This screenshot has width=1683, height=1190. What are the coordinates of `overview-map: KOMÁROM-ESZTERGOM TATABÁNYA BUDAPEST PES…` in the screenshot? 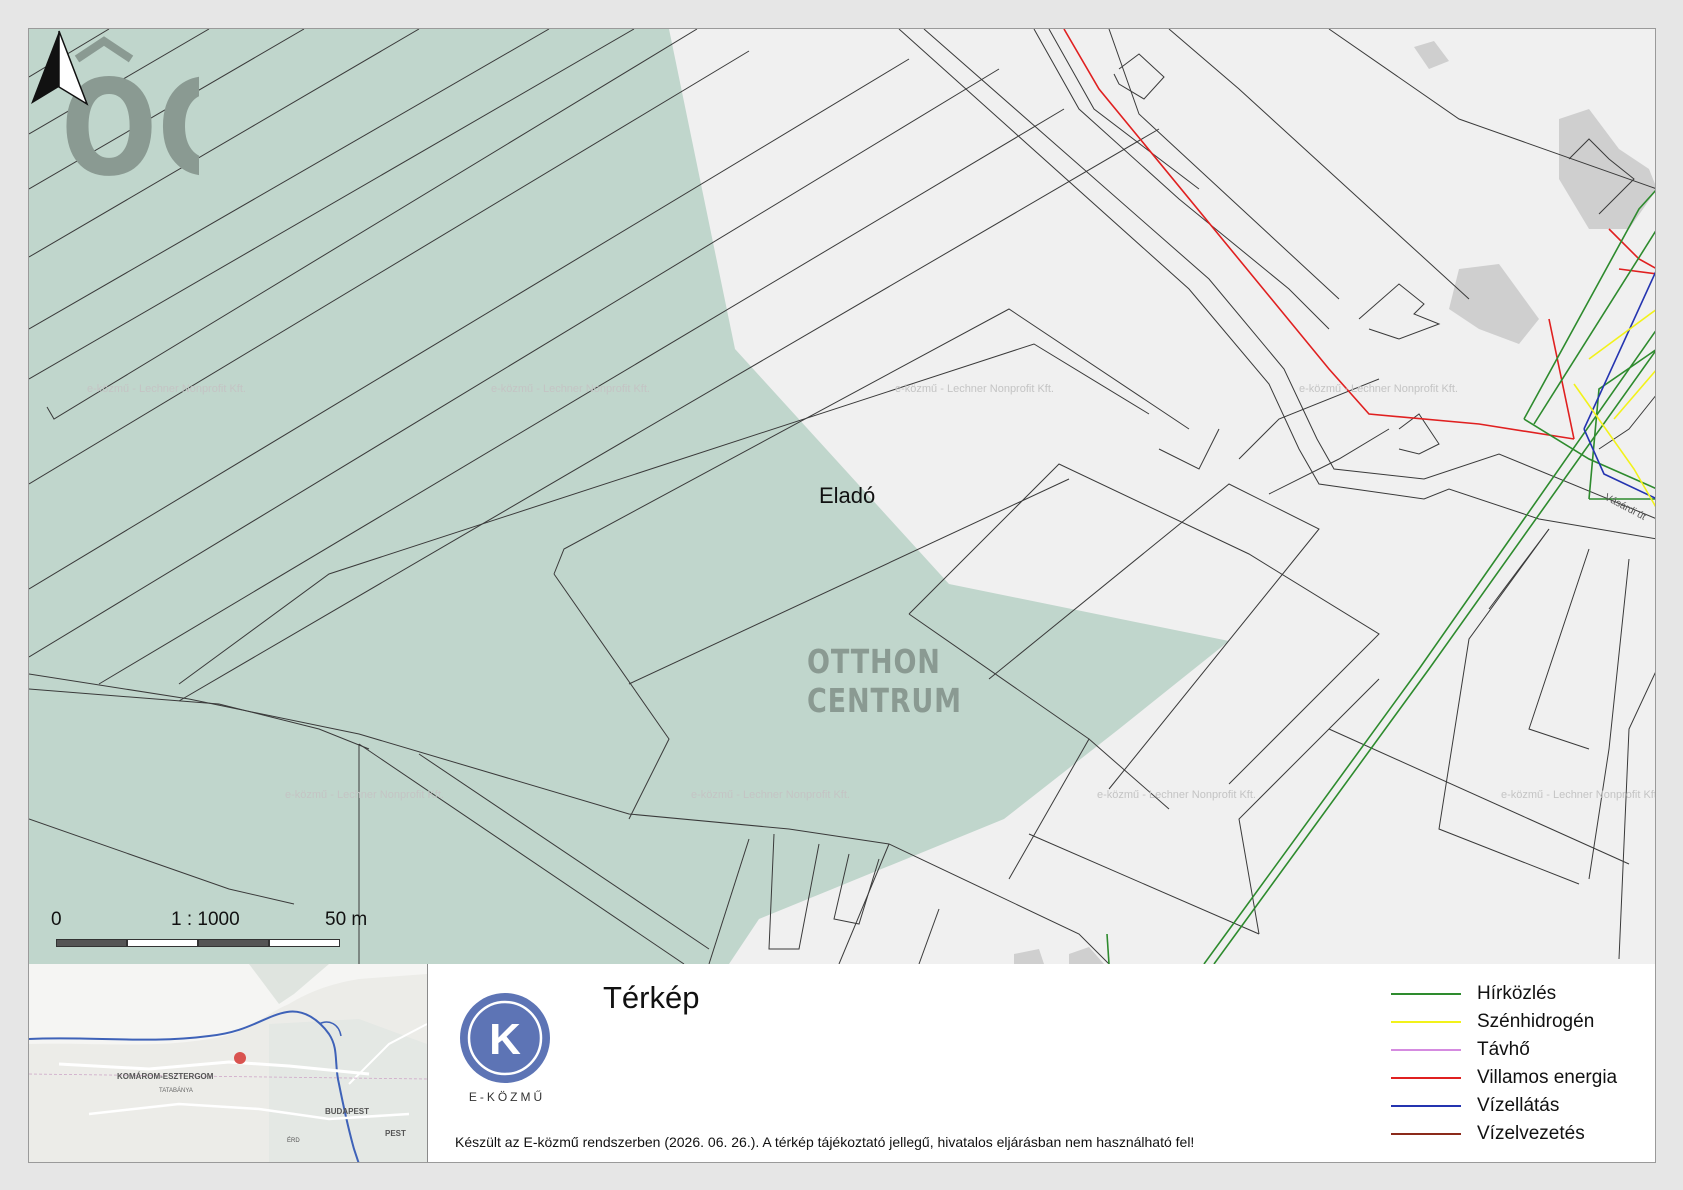 It's located at (228, 1063).